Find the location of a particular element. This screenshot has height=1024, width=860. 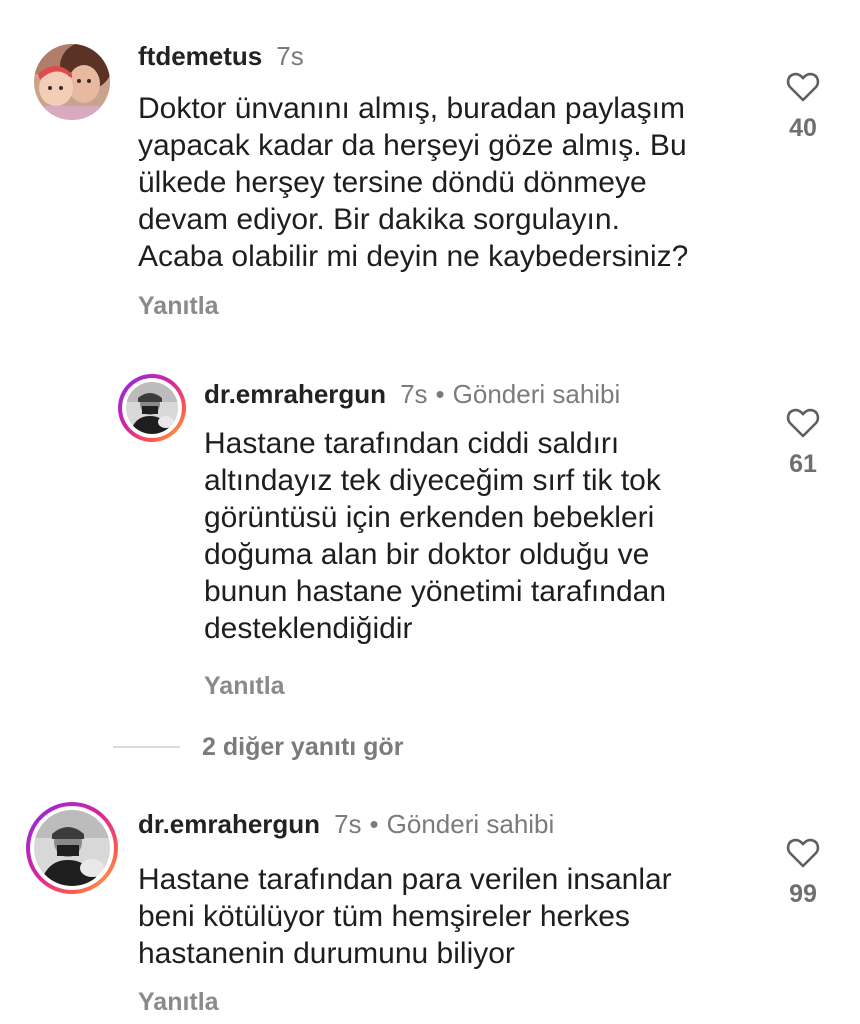

comment-text-line: Hastane tarafından para verilen insanlar is located at coordinates (405, 879).